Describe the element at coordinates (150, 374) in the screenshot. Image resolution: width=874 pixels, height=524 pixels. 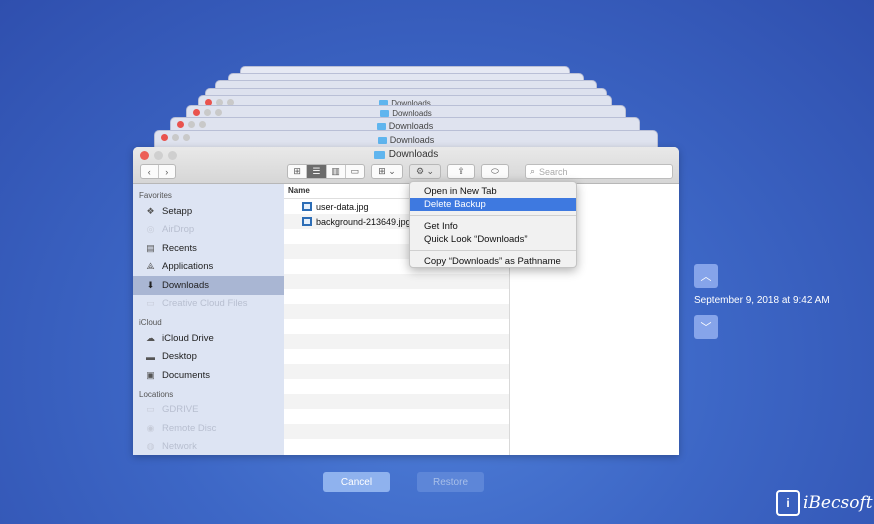
I see `documents-icon: ▣` at that location.